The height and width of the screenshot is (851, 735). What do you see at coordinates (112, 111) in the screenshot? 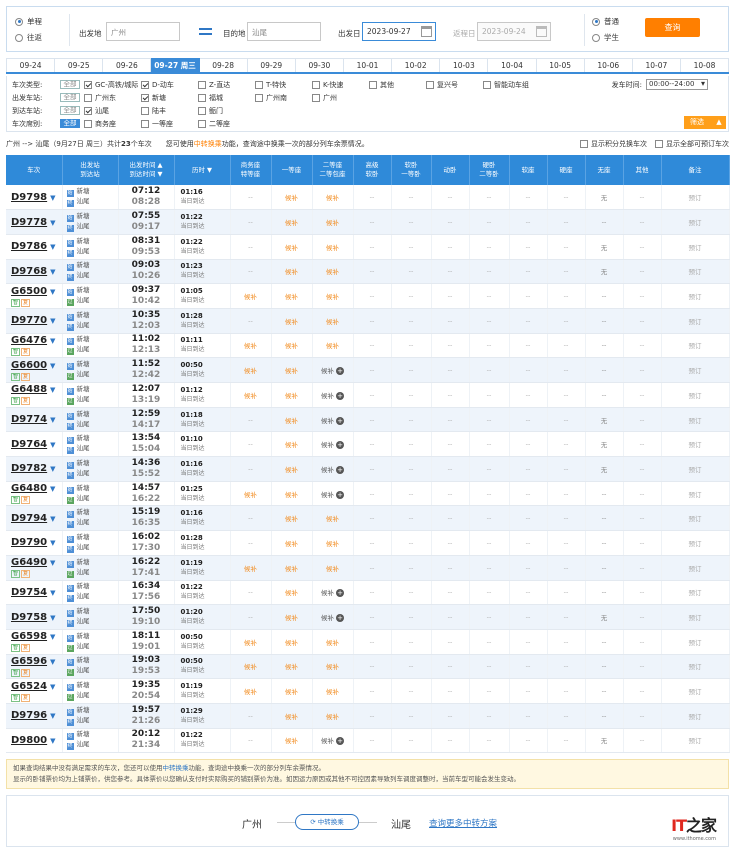
I see `filter-option: 汕尾` at bounding box center [112, 111].